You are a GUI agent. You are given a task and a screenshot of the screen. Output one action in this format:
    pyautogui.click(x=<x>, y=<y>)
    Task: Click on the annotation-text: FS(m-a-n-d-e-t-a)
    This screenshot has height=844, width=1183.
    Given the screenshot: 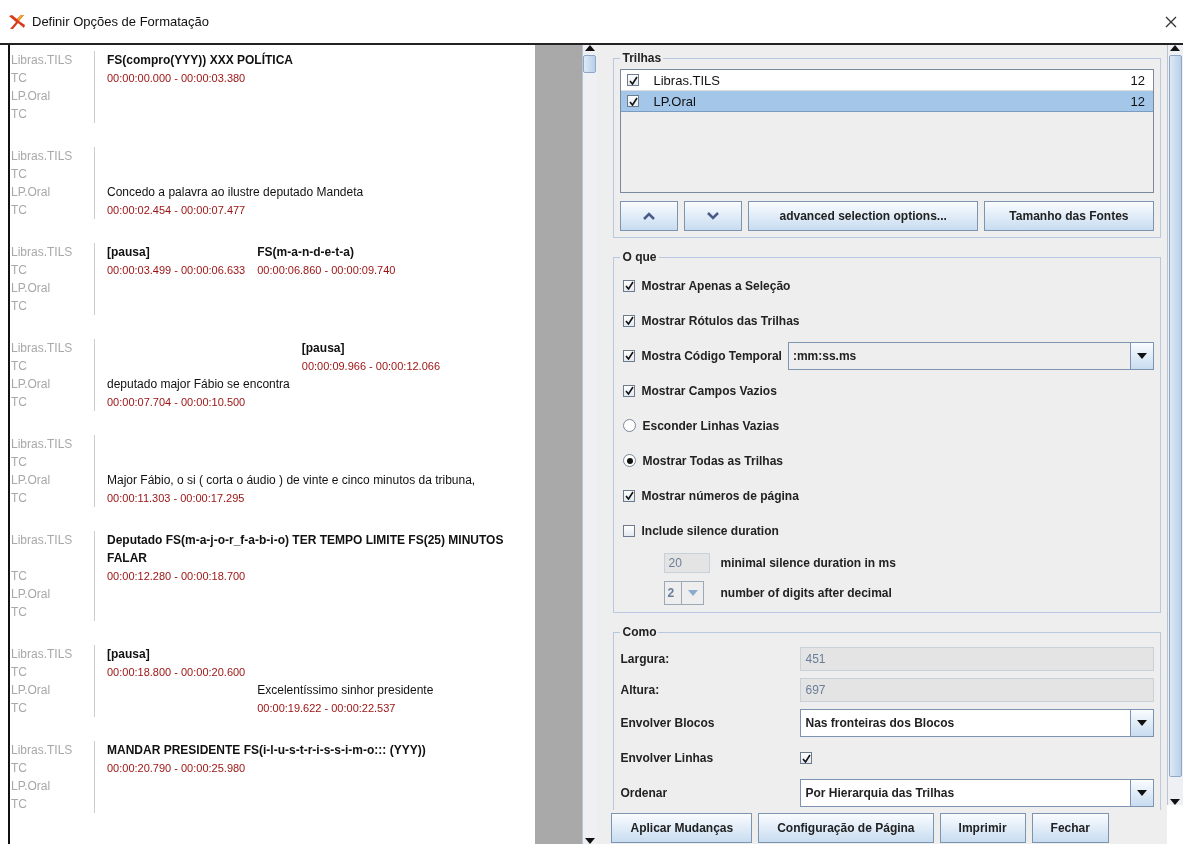 What is the action you would take?
    pyautogui.click(x=306, y=252)
    